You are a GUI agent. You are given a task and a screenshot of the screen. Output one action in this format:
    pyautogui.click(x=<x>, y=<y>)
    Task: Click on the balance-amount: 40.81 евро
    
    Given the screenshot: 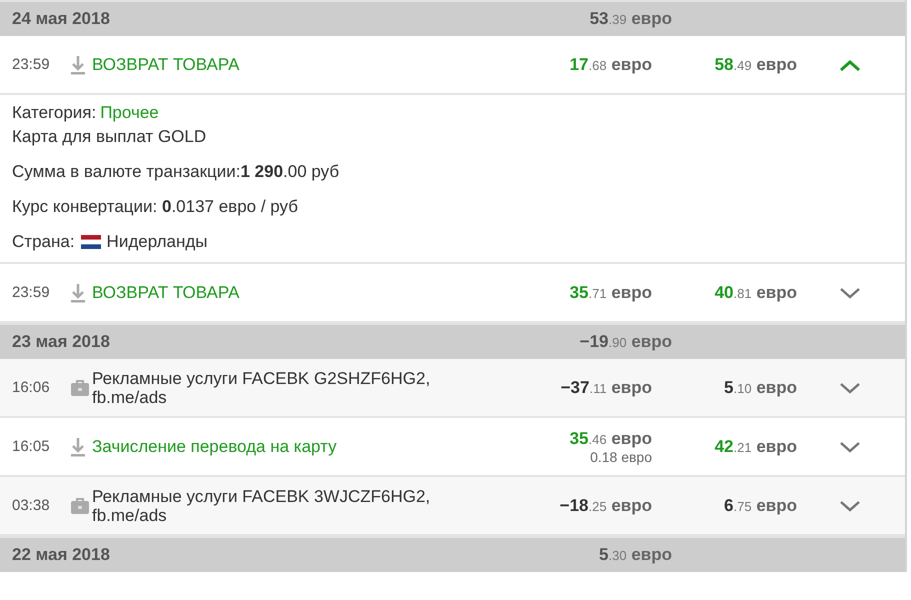 What is the action you would take?
    pyautogui.click(x=755, y=292)
    